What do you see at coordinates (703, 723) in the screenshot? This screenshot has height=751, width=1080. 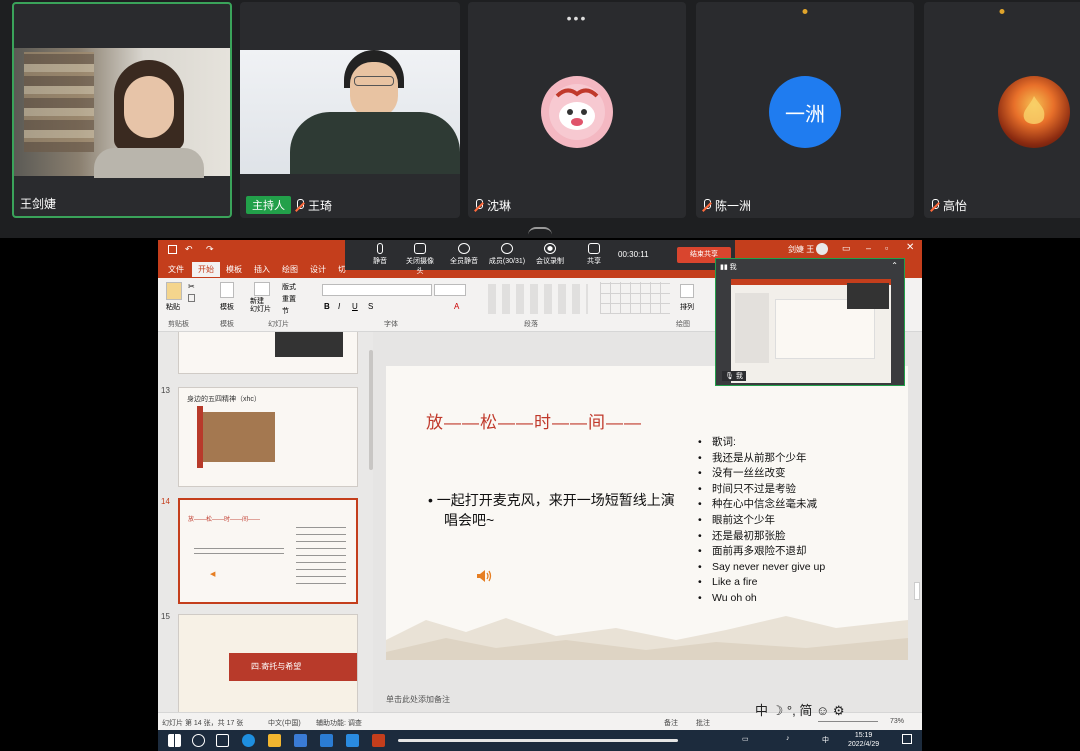 I see `comments-button: 批注` at bounding box center [703, 723].